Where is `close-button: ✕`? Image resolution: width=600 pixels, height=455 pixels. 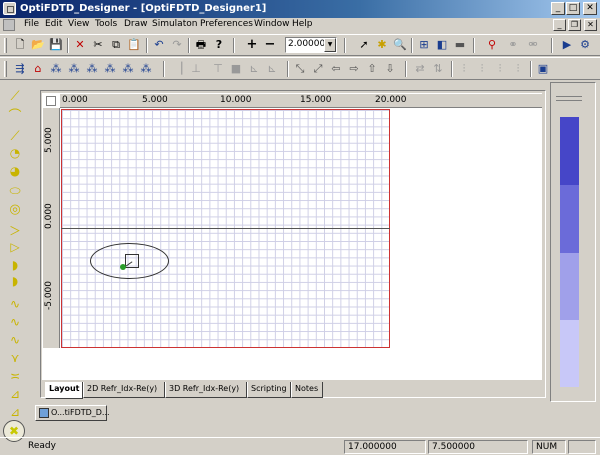 close-button: ✕ is located at coordinates (590, 8).